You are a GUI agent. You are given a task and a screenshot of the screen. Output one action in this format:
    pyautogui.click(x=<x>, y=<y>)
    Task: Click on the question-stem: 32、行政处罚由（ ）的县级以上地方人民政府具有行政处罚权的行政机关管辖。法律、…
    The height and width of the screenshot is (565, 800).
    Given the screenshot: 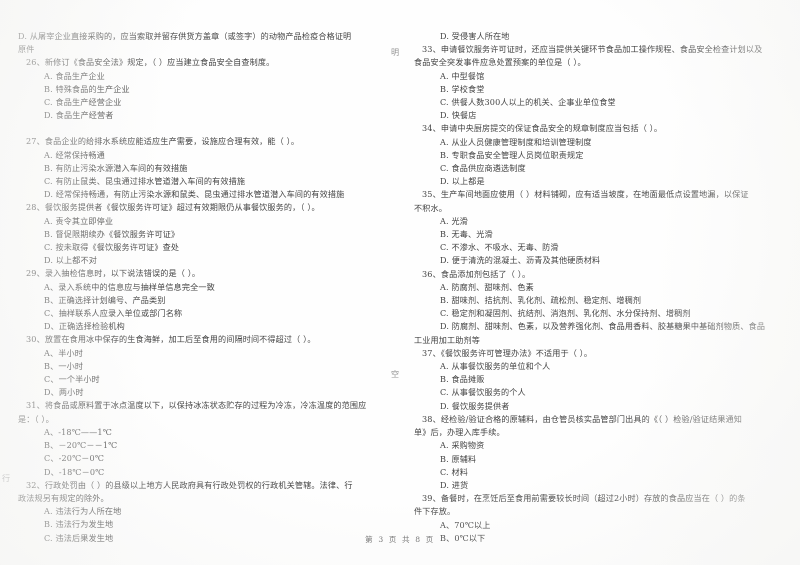 What is the action you would take?
    pyautogui.click(x=189, y=484)
    